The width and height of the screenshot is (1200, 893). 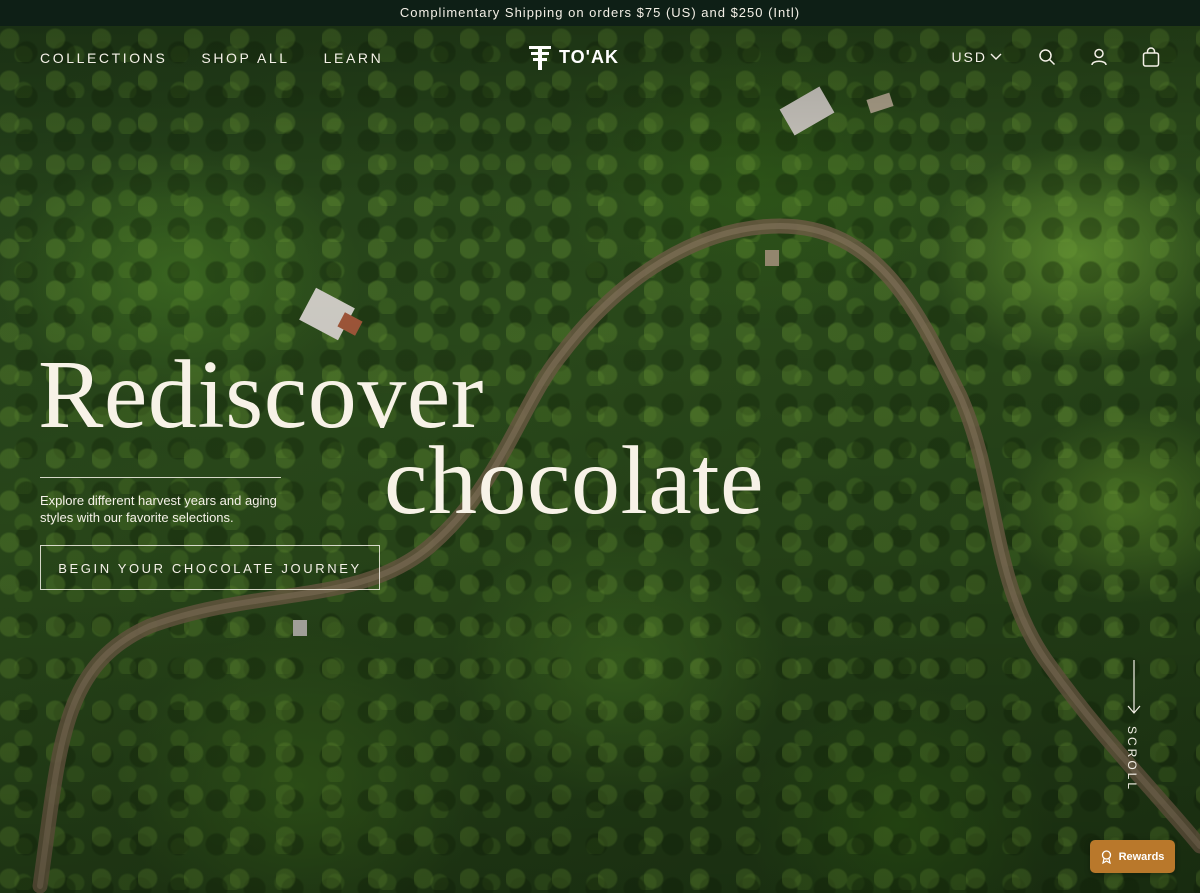 I want to click on rewards-label: Rewards, so click(x=1141, y=856).